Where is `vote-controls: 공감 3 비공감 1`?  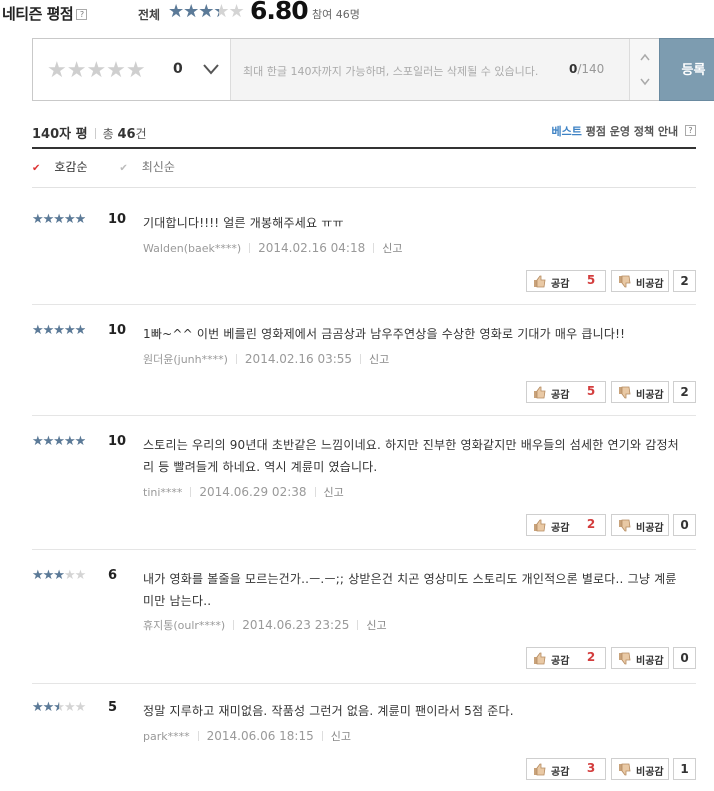
vote-controls: 공감 3 비공감 1 is located at coordinates (611, 769).